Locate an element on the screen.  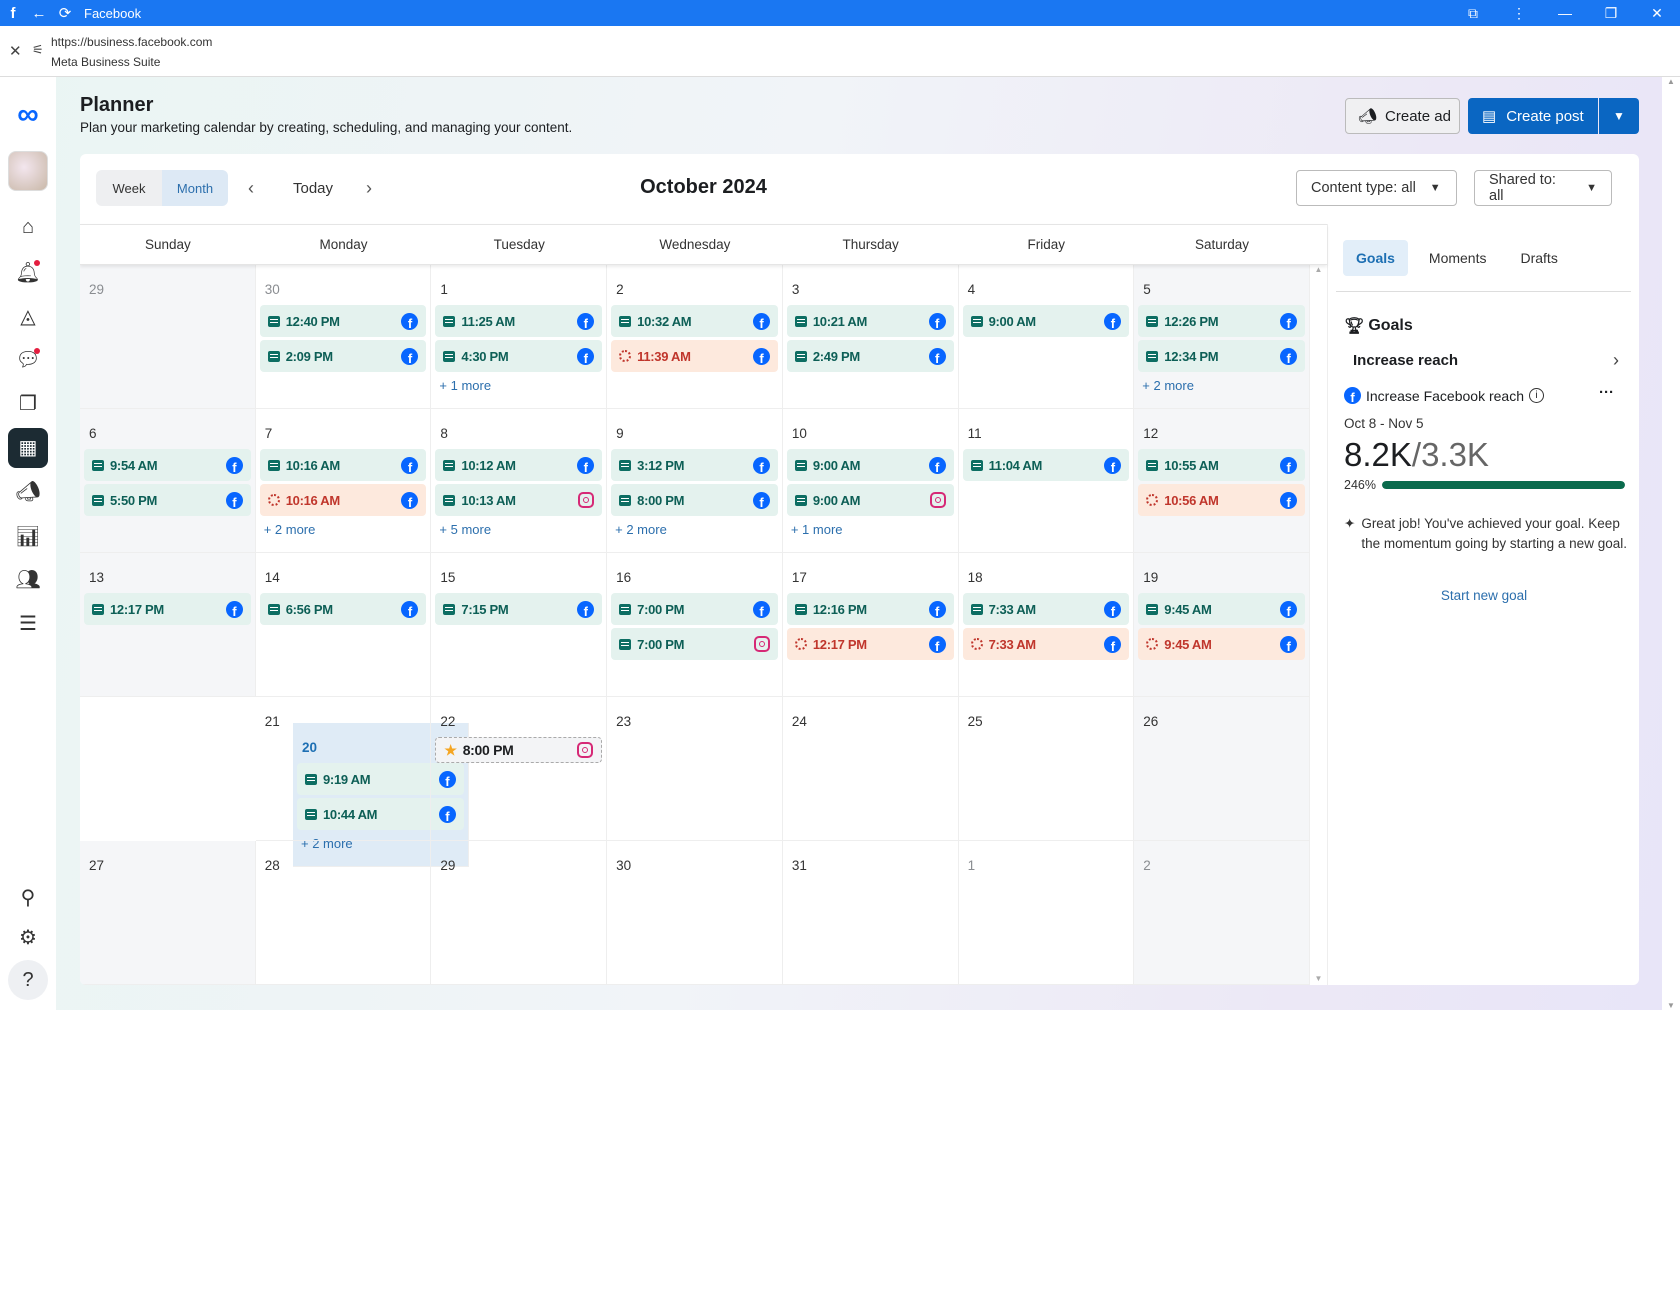
day-cell: 25 is located at coordinates (1046, 769).